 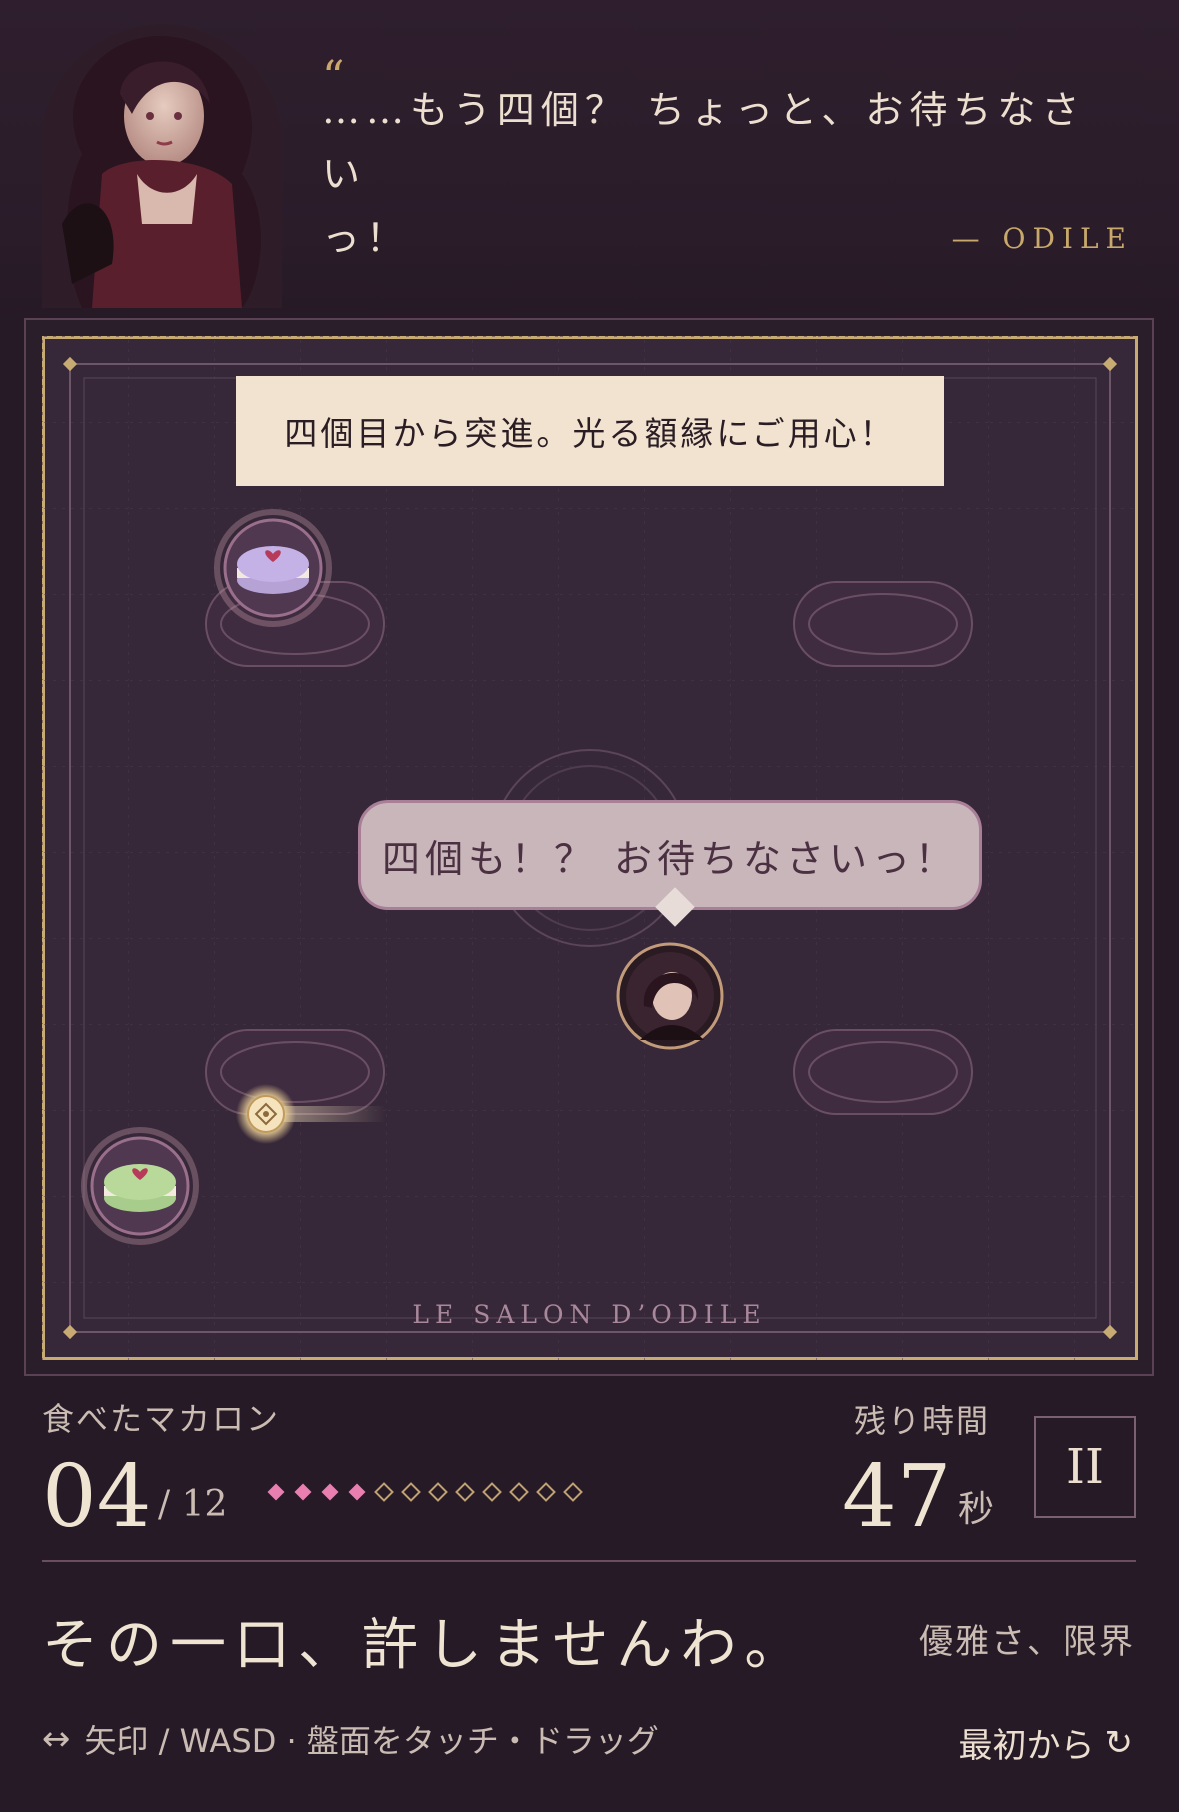 I want to click on odile-enemy-token, so click(x=670, y=996).